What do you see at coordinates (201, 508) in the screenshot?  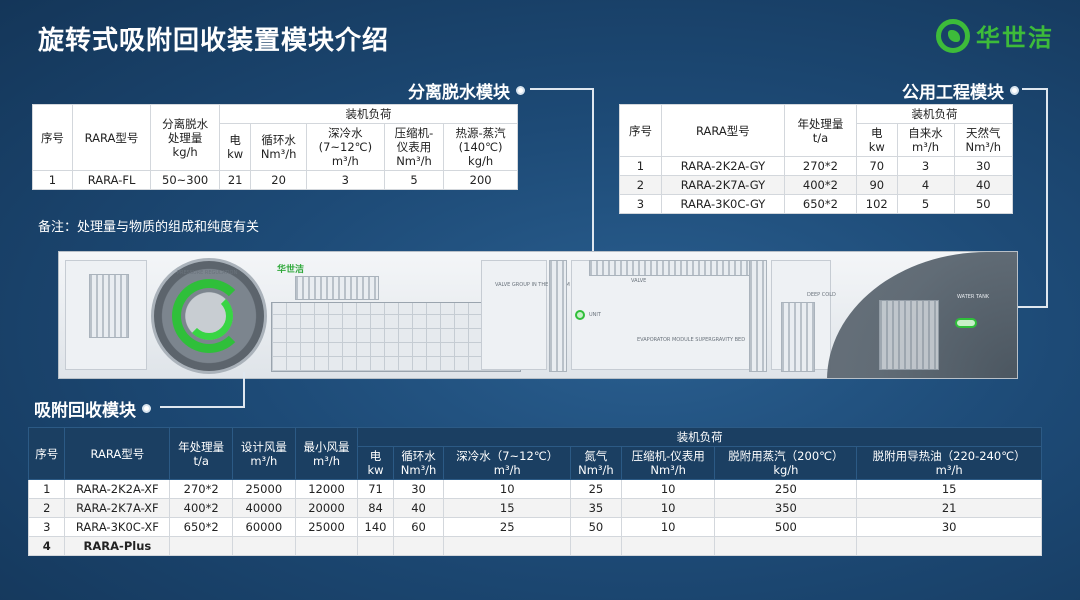 I see `table-cell: 400*2` at bounding box center [201, 508].